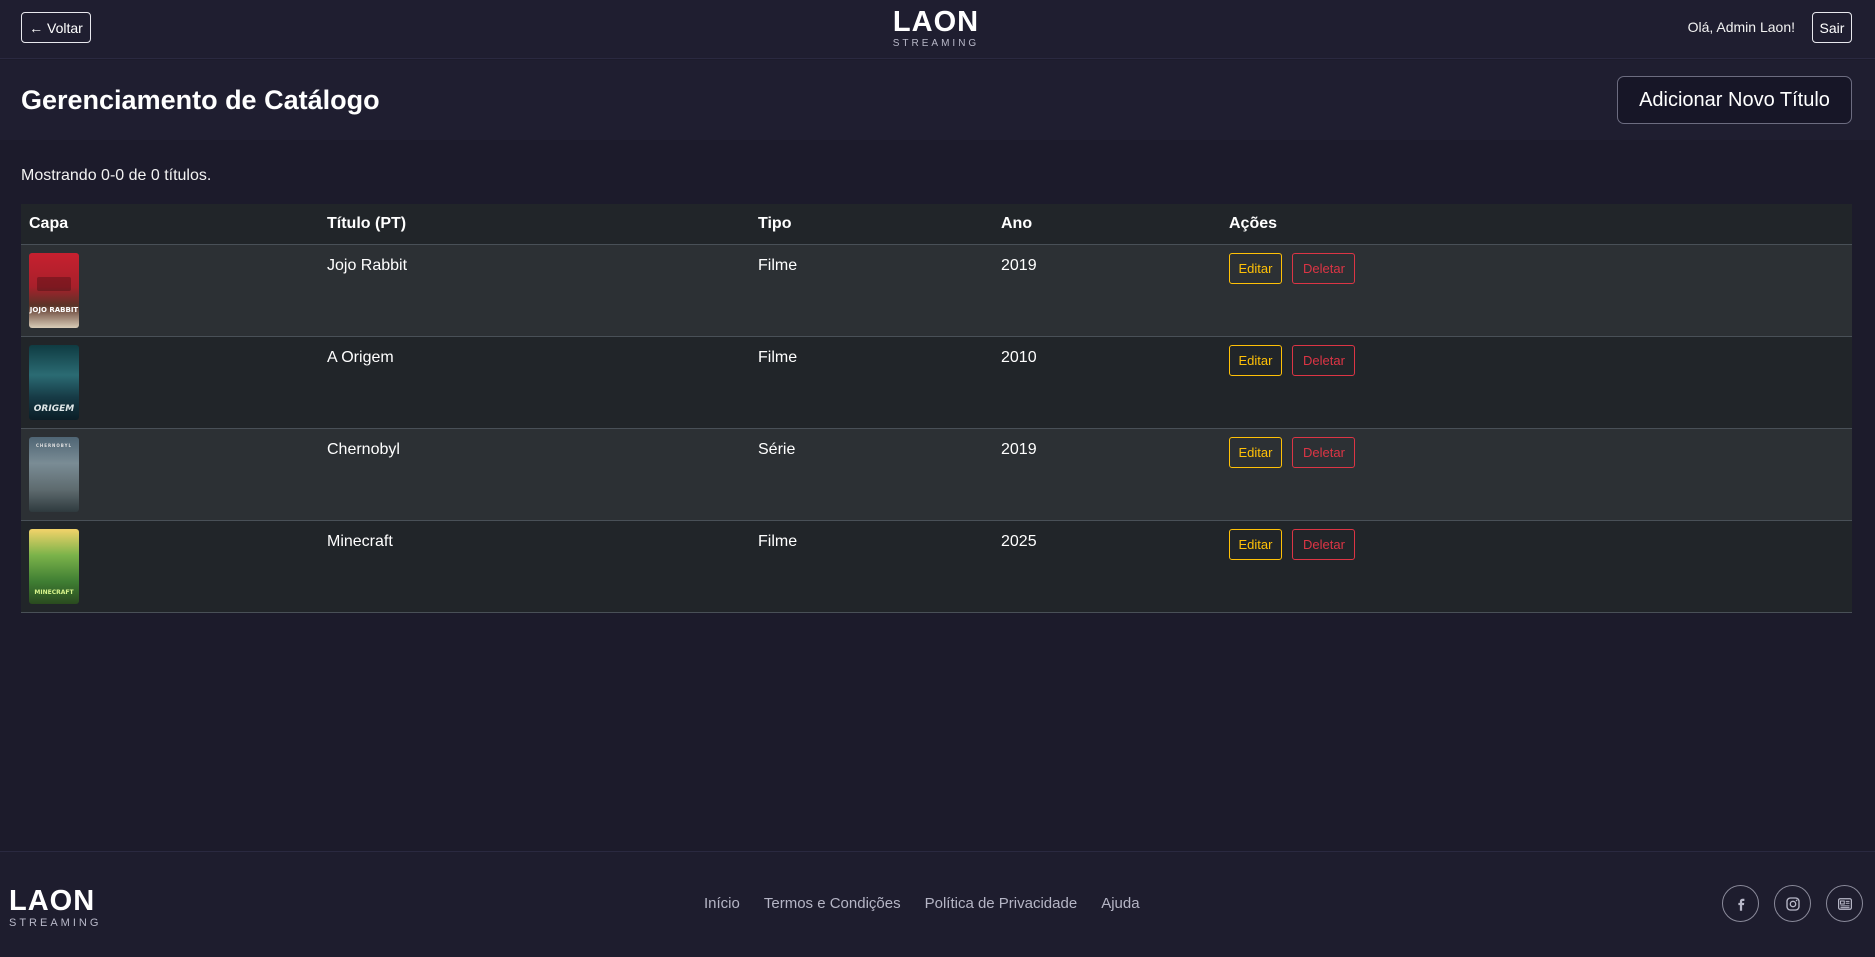  Describe the element at coordinates (871, 474) in the screenshot. I see `type-cell: Série` at that location.